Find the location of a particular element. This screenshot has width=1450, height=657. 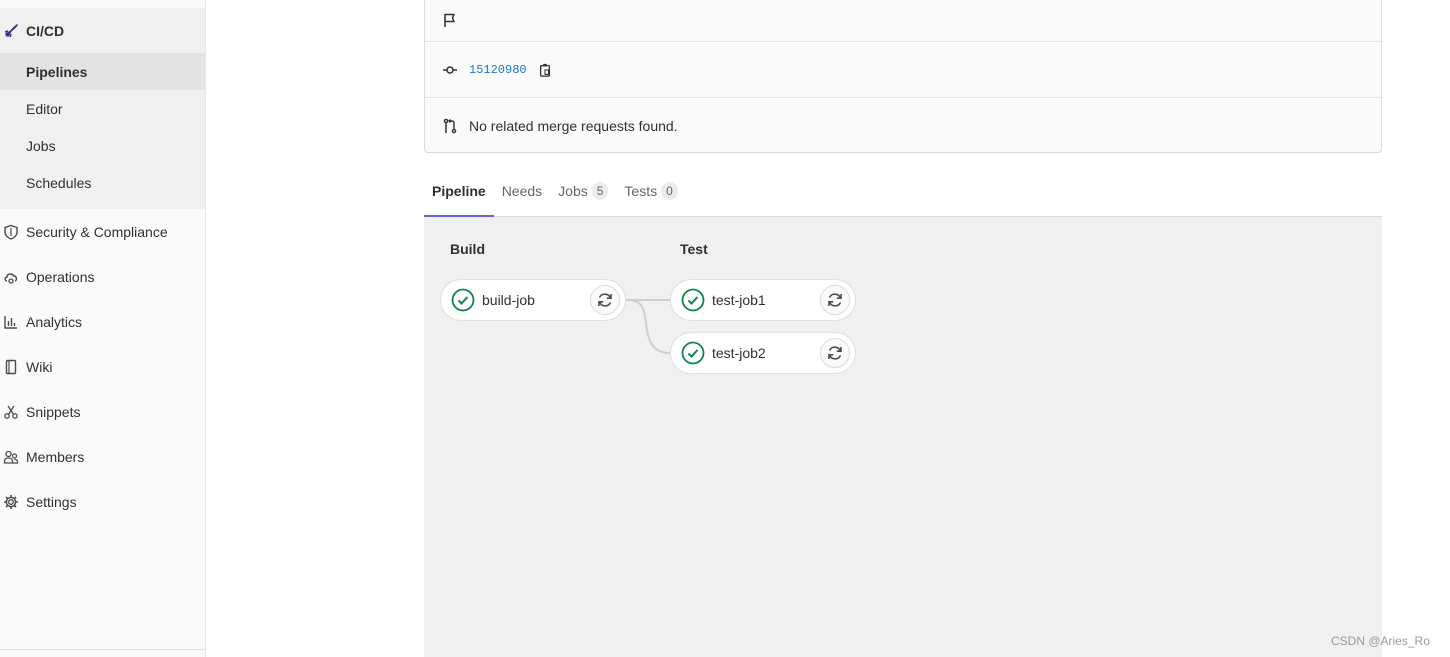

sidebar-section-label: CI/CD is located at coordinates (45, 30).